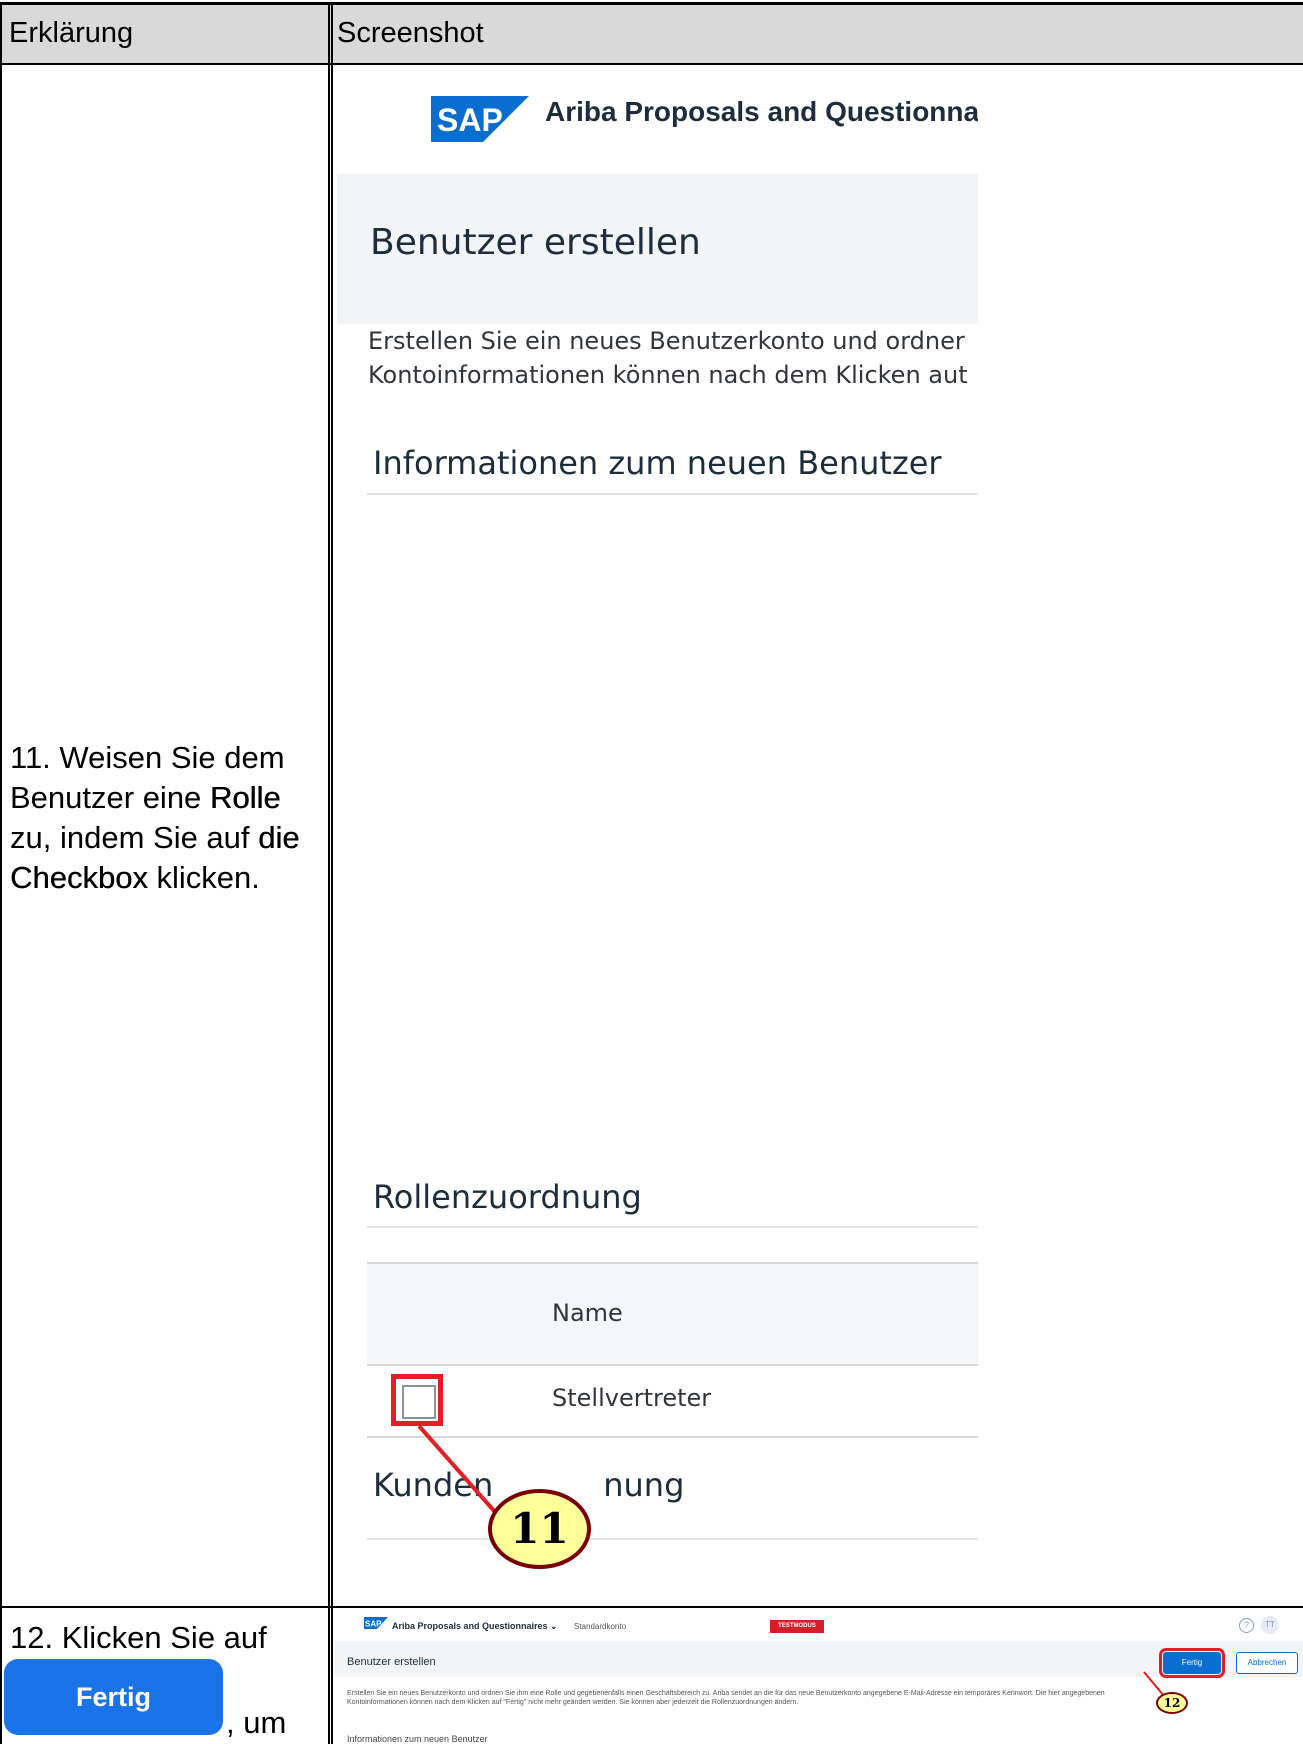 This screenshot has height=1744, width=1303. Describe the element at coordinates (203, 877) in the screenshot. I see `step-11-text-3: klicken.` at that location.